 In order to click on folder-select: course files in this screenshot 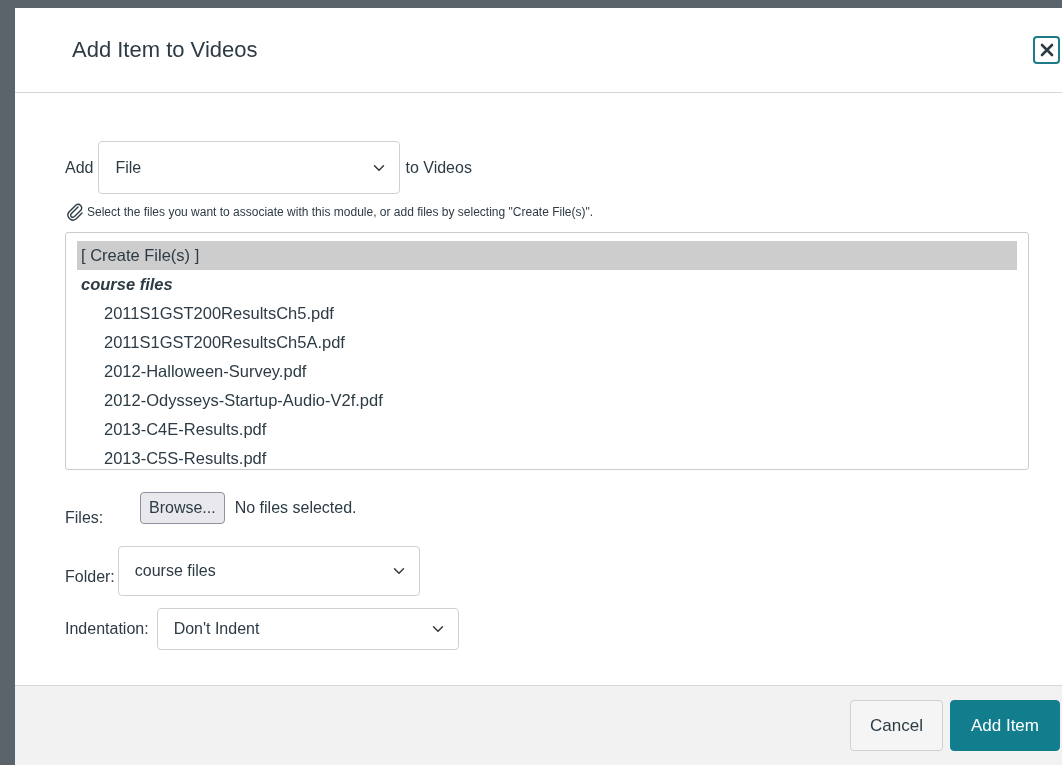, I will do `click(268, 571)`.